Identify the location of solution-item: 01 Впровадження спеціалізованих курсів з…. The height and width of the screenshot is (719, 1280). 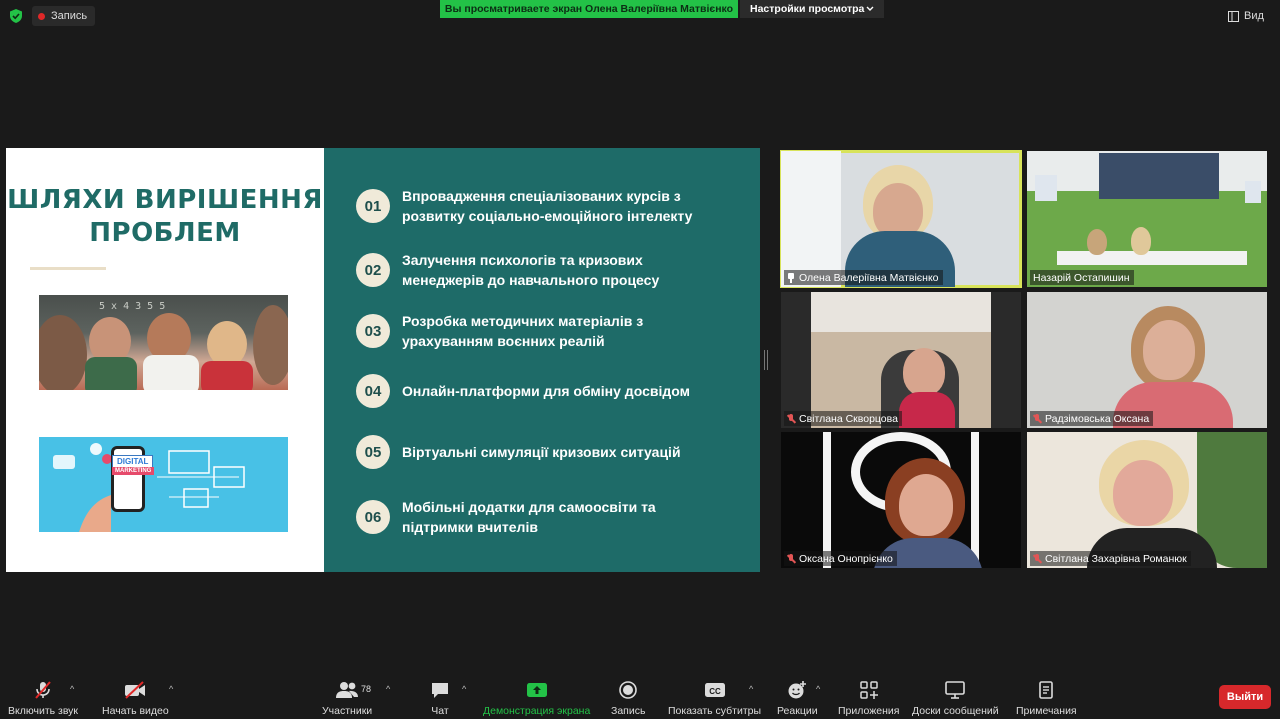
(539, 206).